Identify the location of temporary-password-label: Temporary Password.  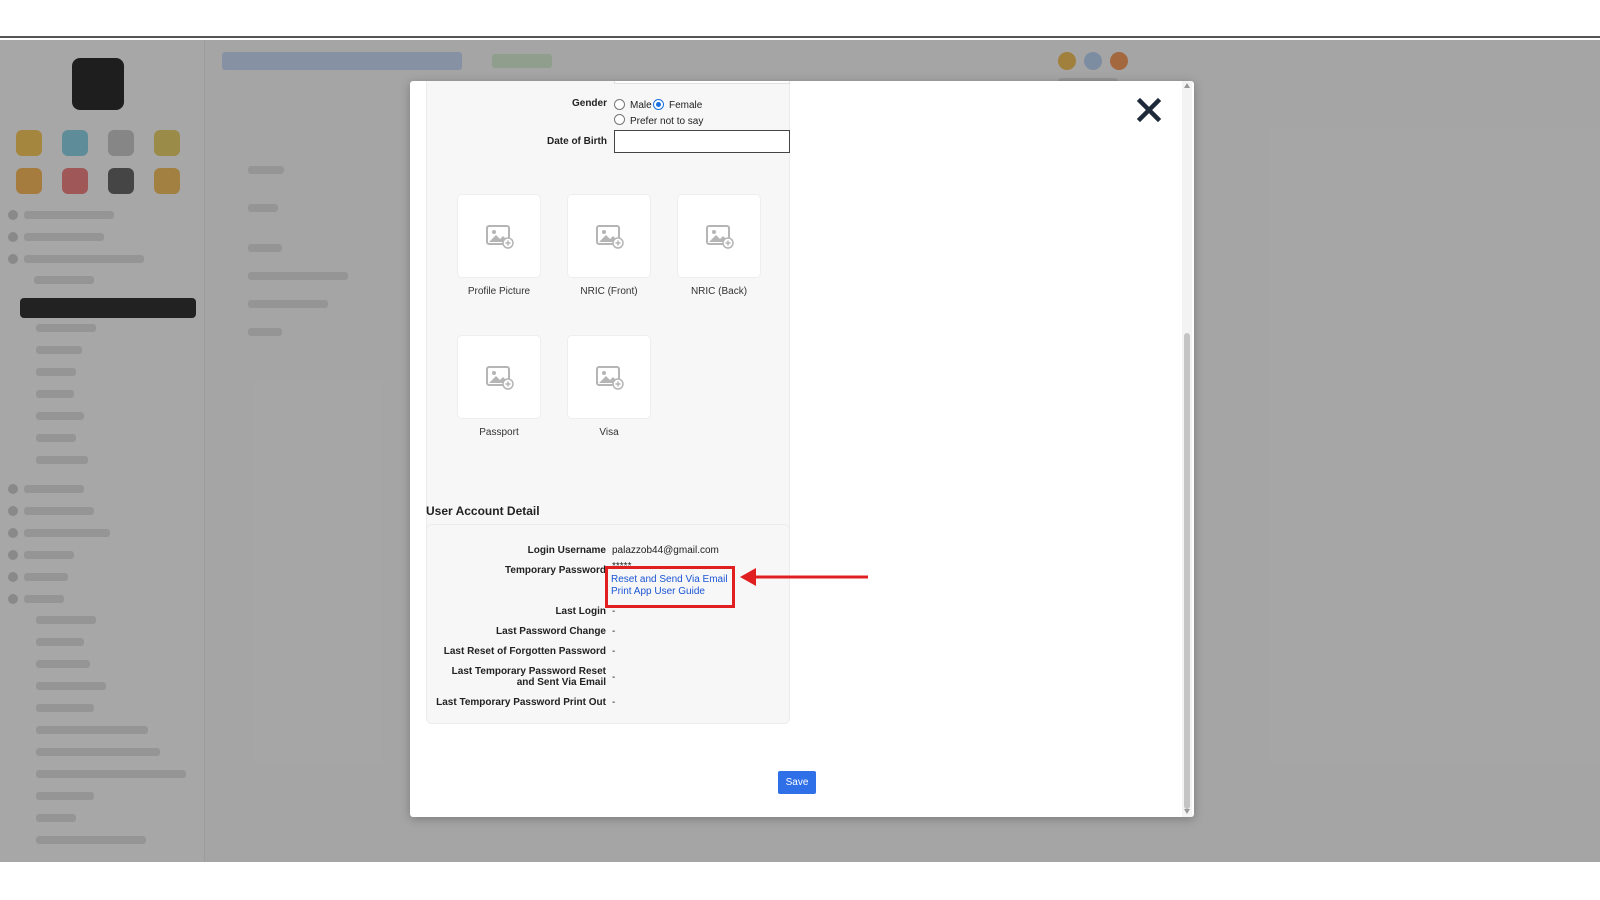
(555, 570).